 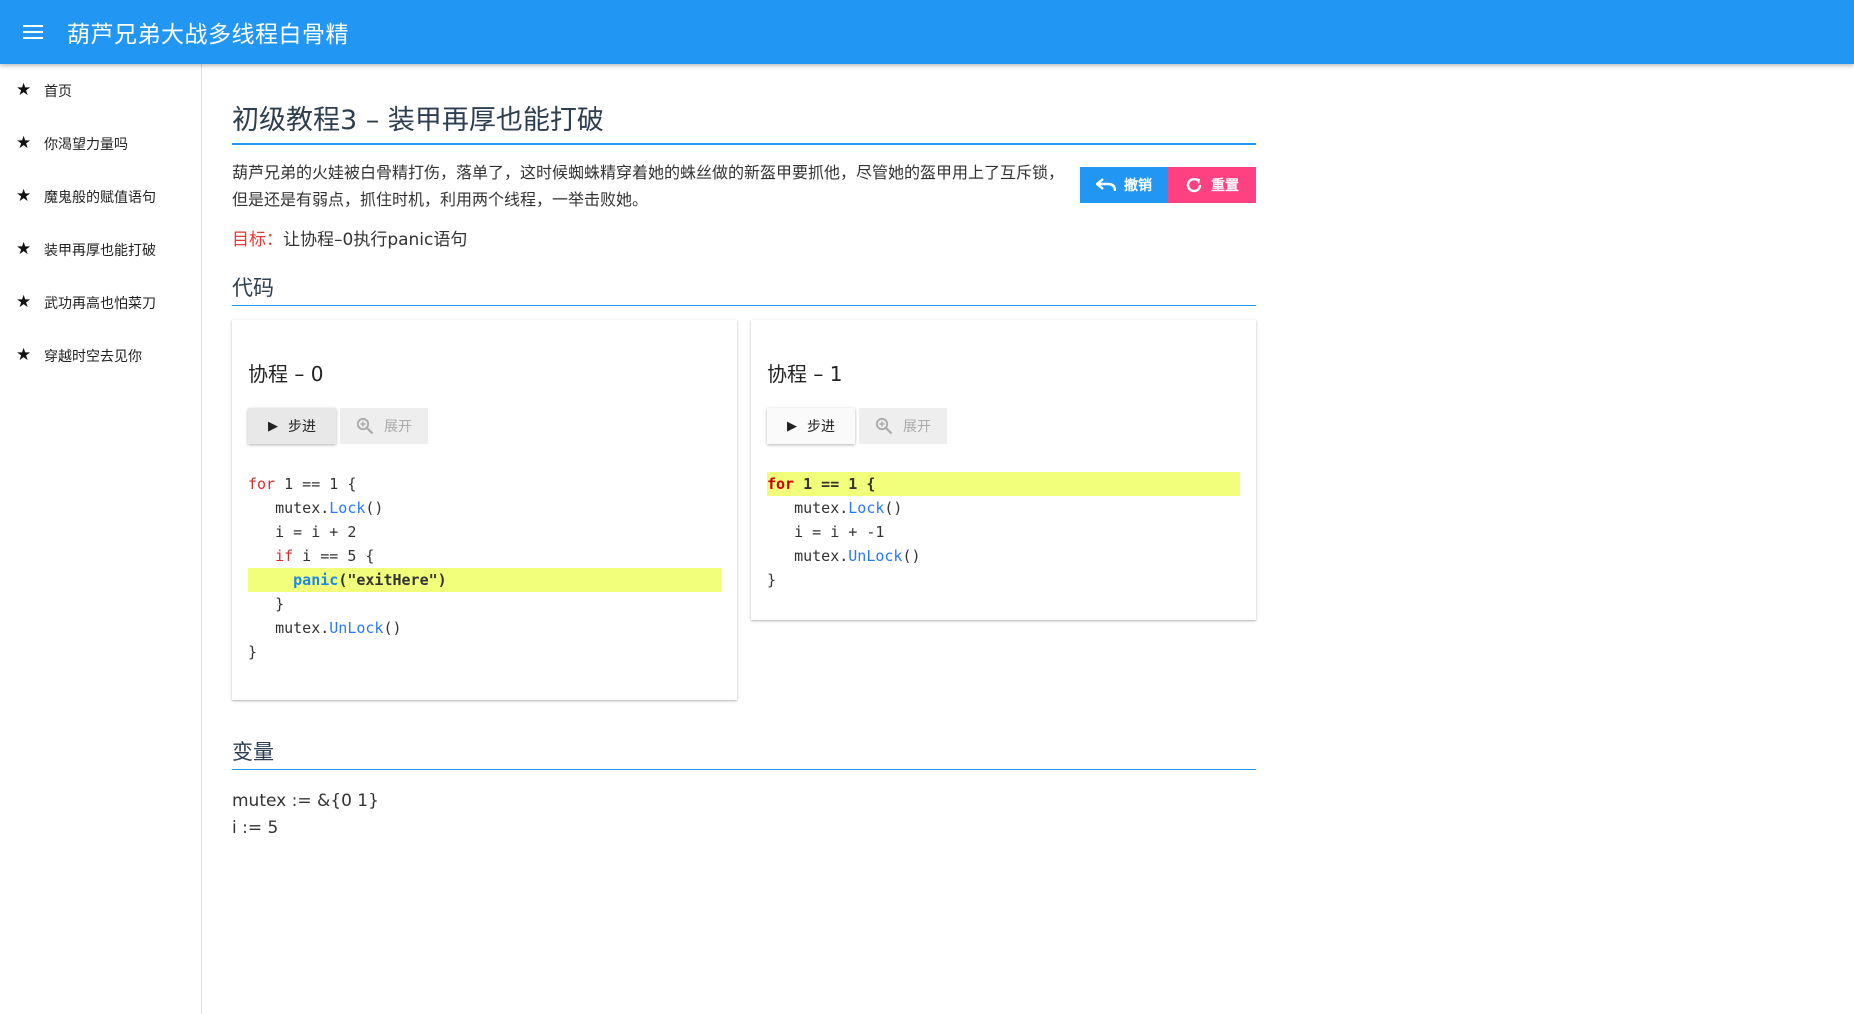 I want to click on action-buttons: 撤销 重置, so click(x=1168, y=185).